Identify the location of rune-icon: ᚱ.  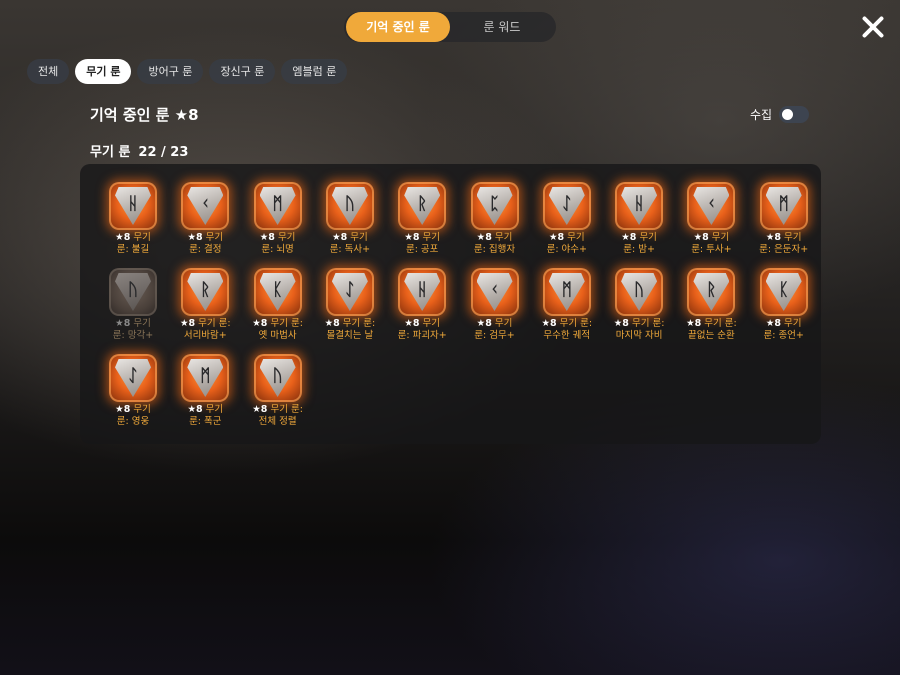
(711, 292).